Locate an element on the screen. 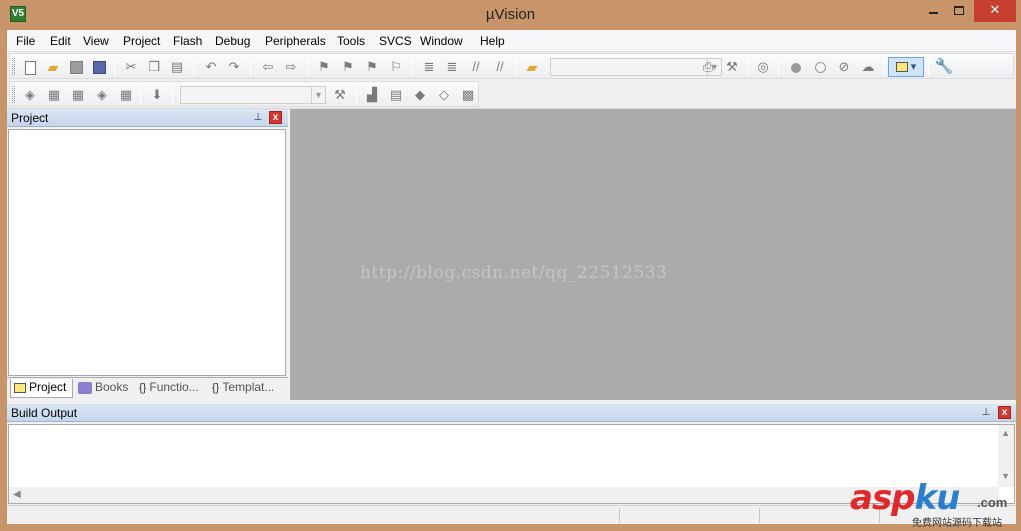 This screenshot has width=1021, height=531. kill-breakpoints-button: ☁ is located at coordinates (868, 67).